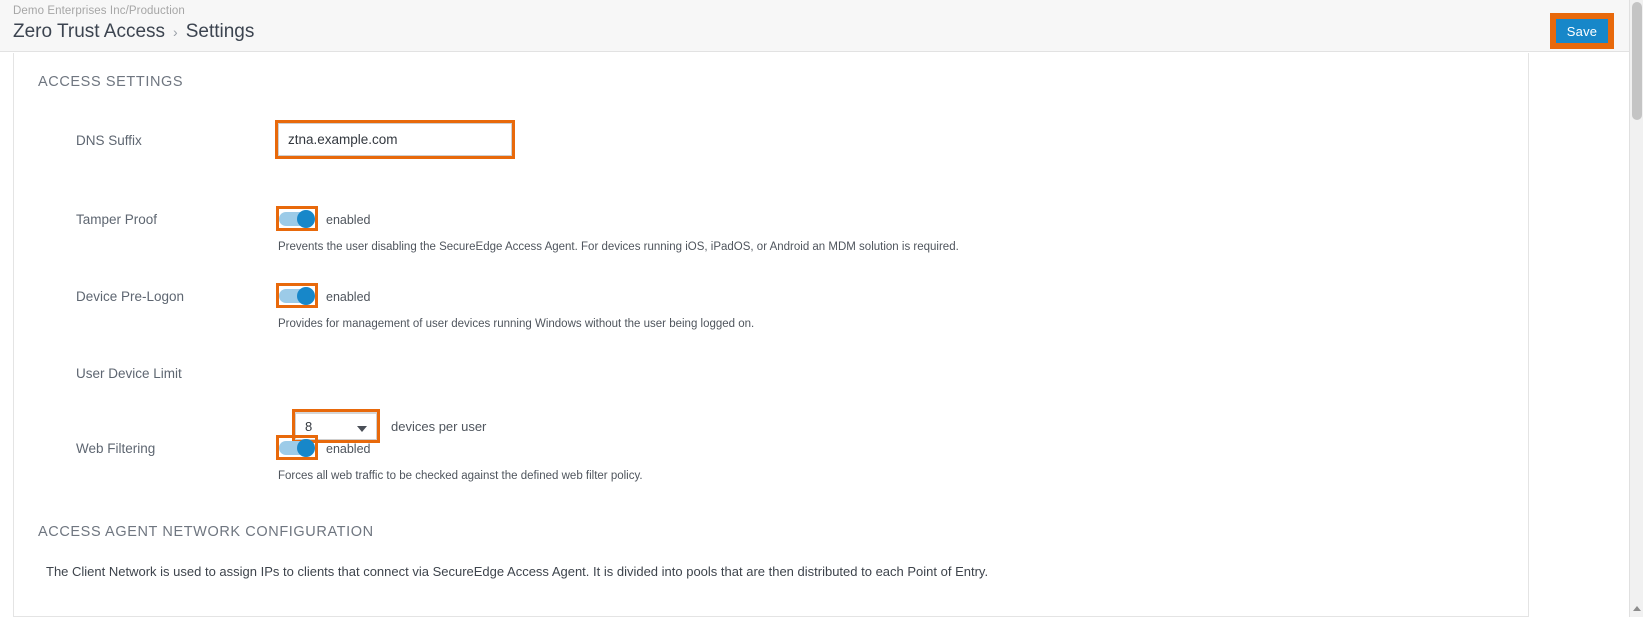 This screenshot has height=617, width=1643. What do you see at coordinates (175, 32) in the screenshot?
I see `chevron-right-icon: ›` at bounding box center [175, 32].